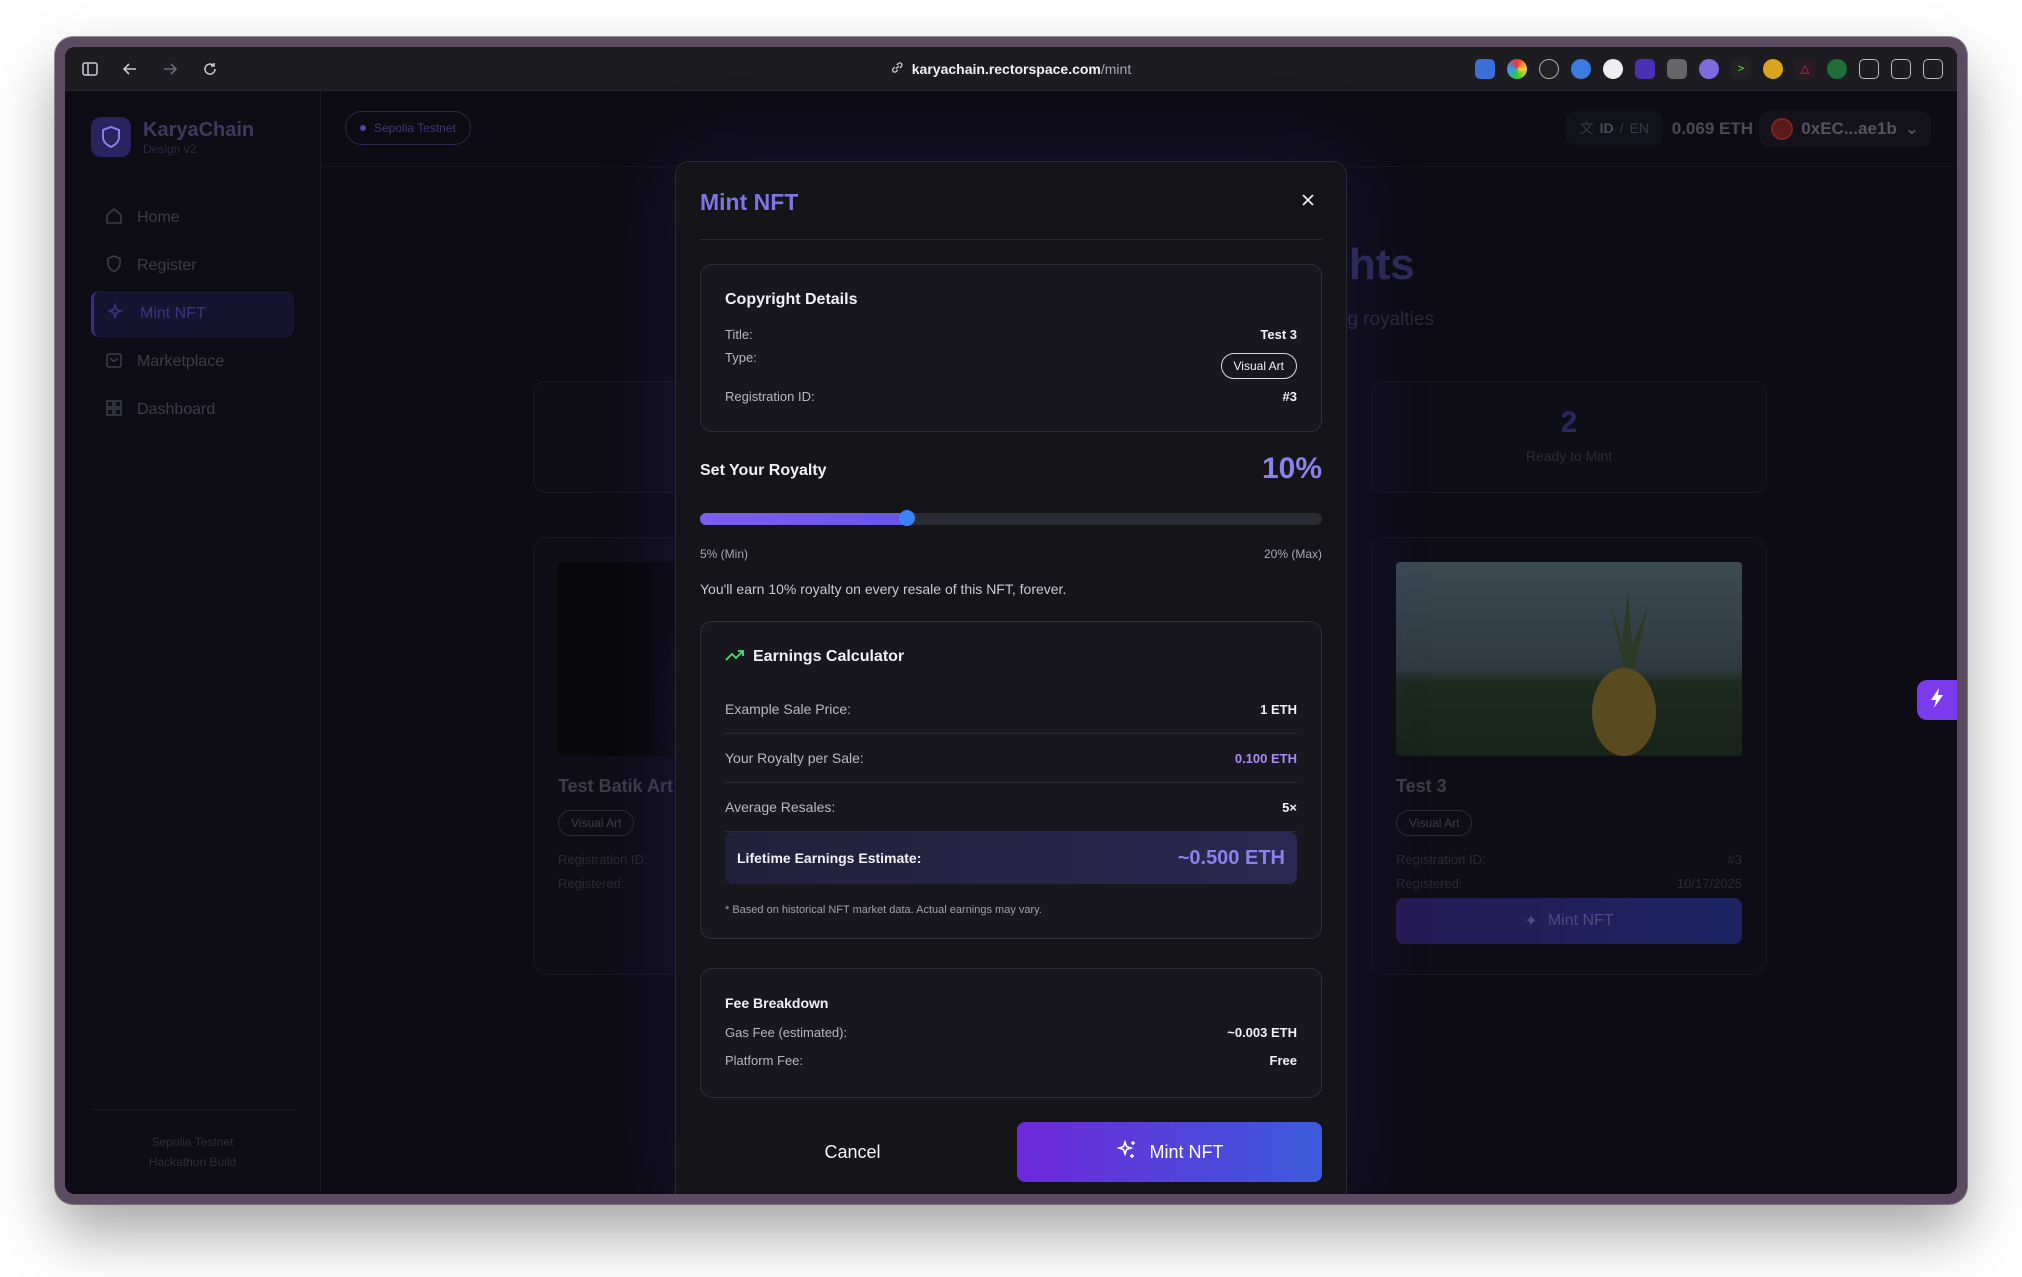 This screenshot has width=2022, height=1277. I want to click on lifetime-label: Lifetime Earnings Estimate:, so click(829, 858).